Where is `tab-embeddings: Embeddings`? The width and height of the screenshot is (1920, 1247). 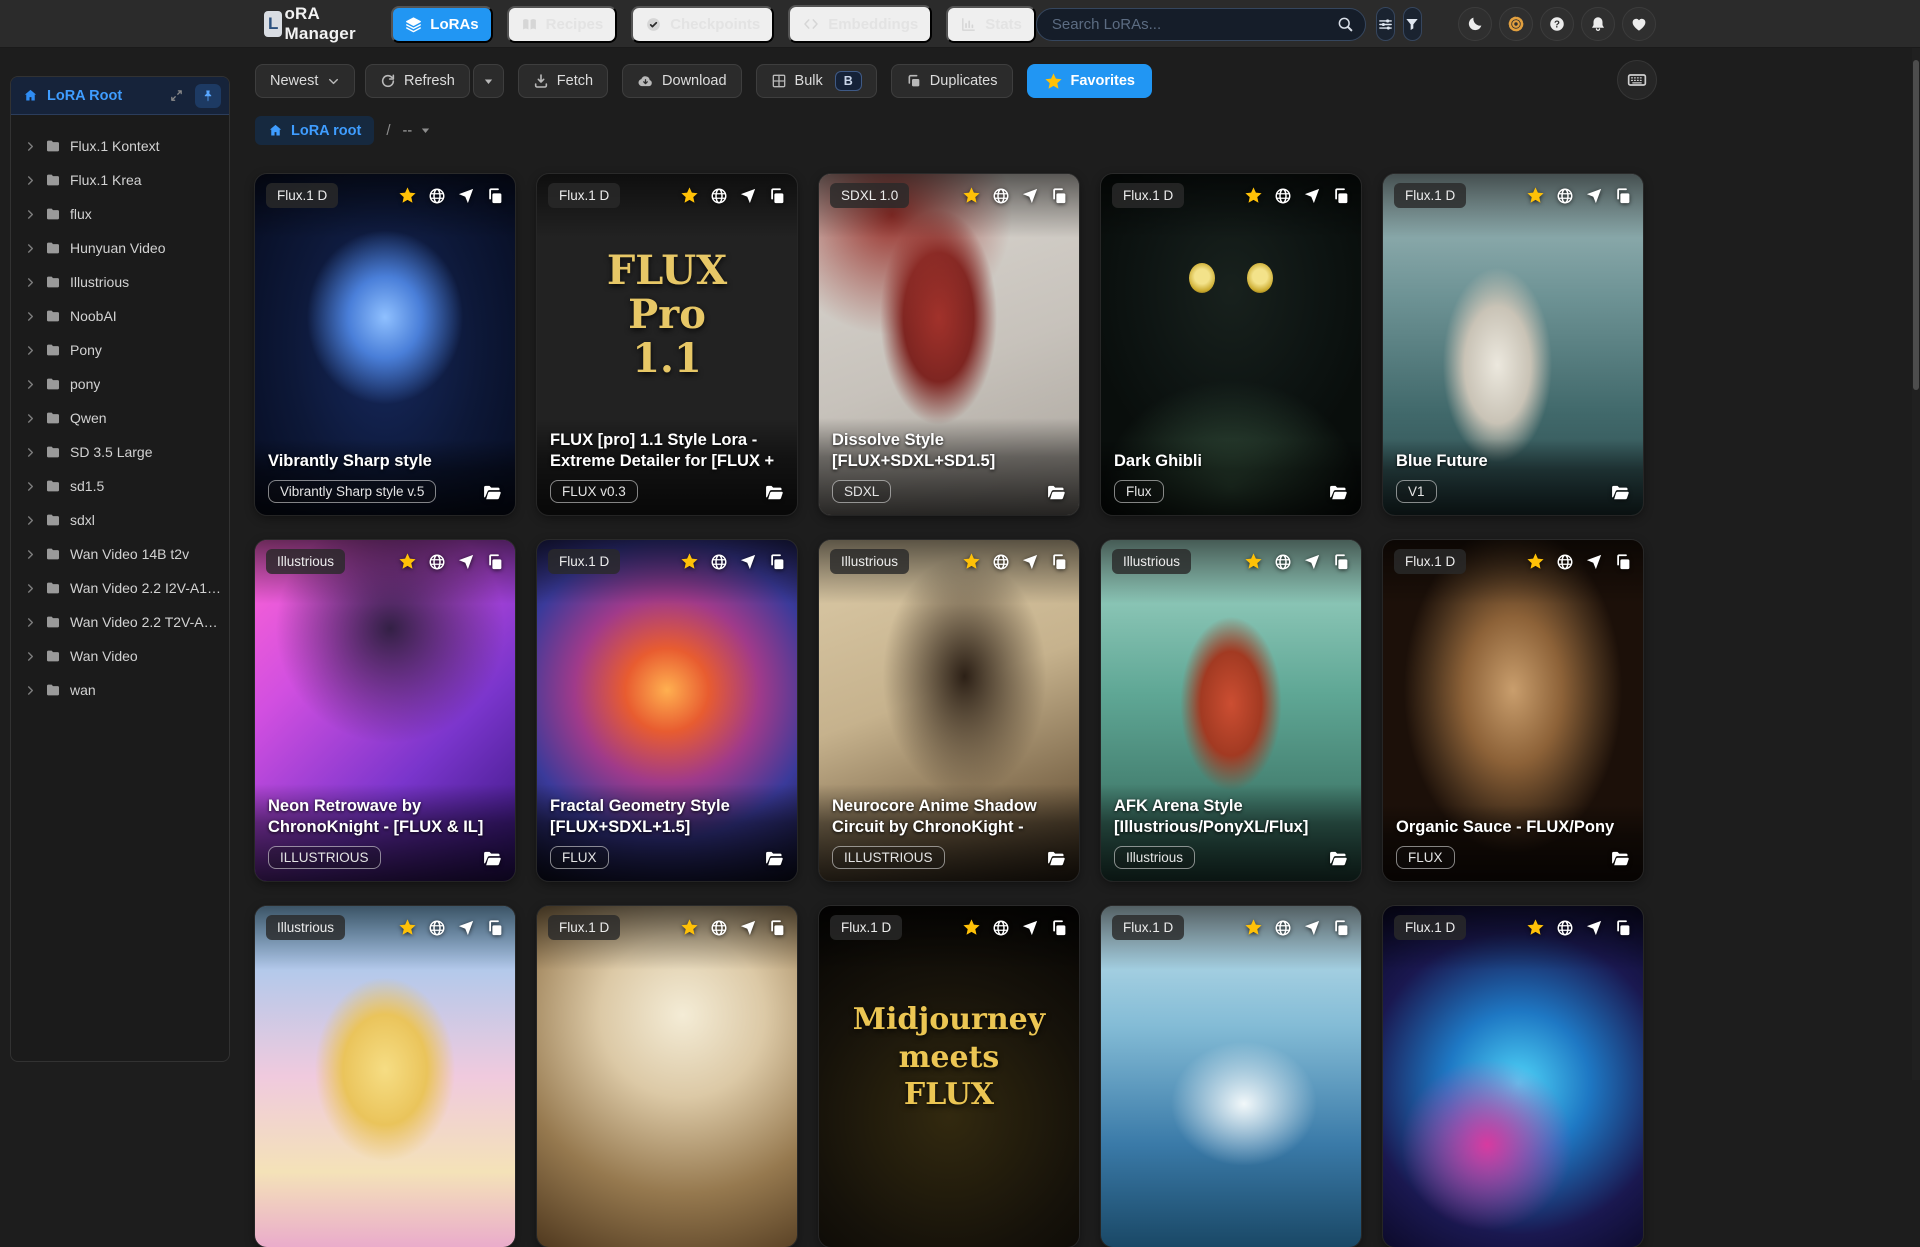 tab-embeddings: Embeddings is located at coordinates (860, 24).